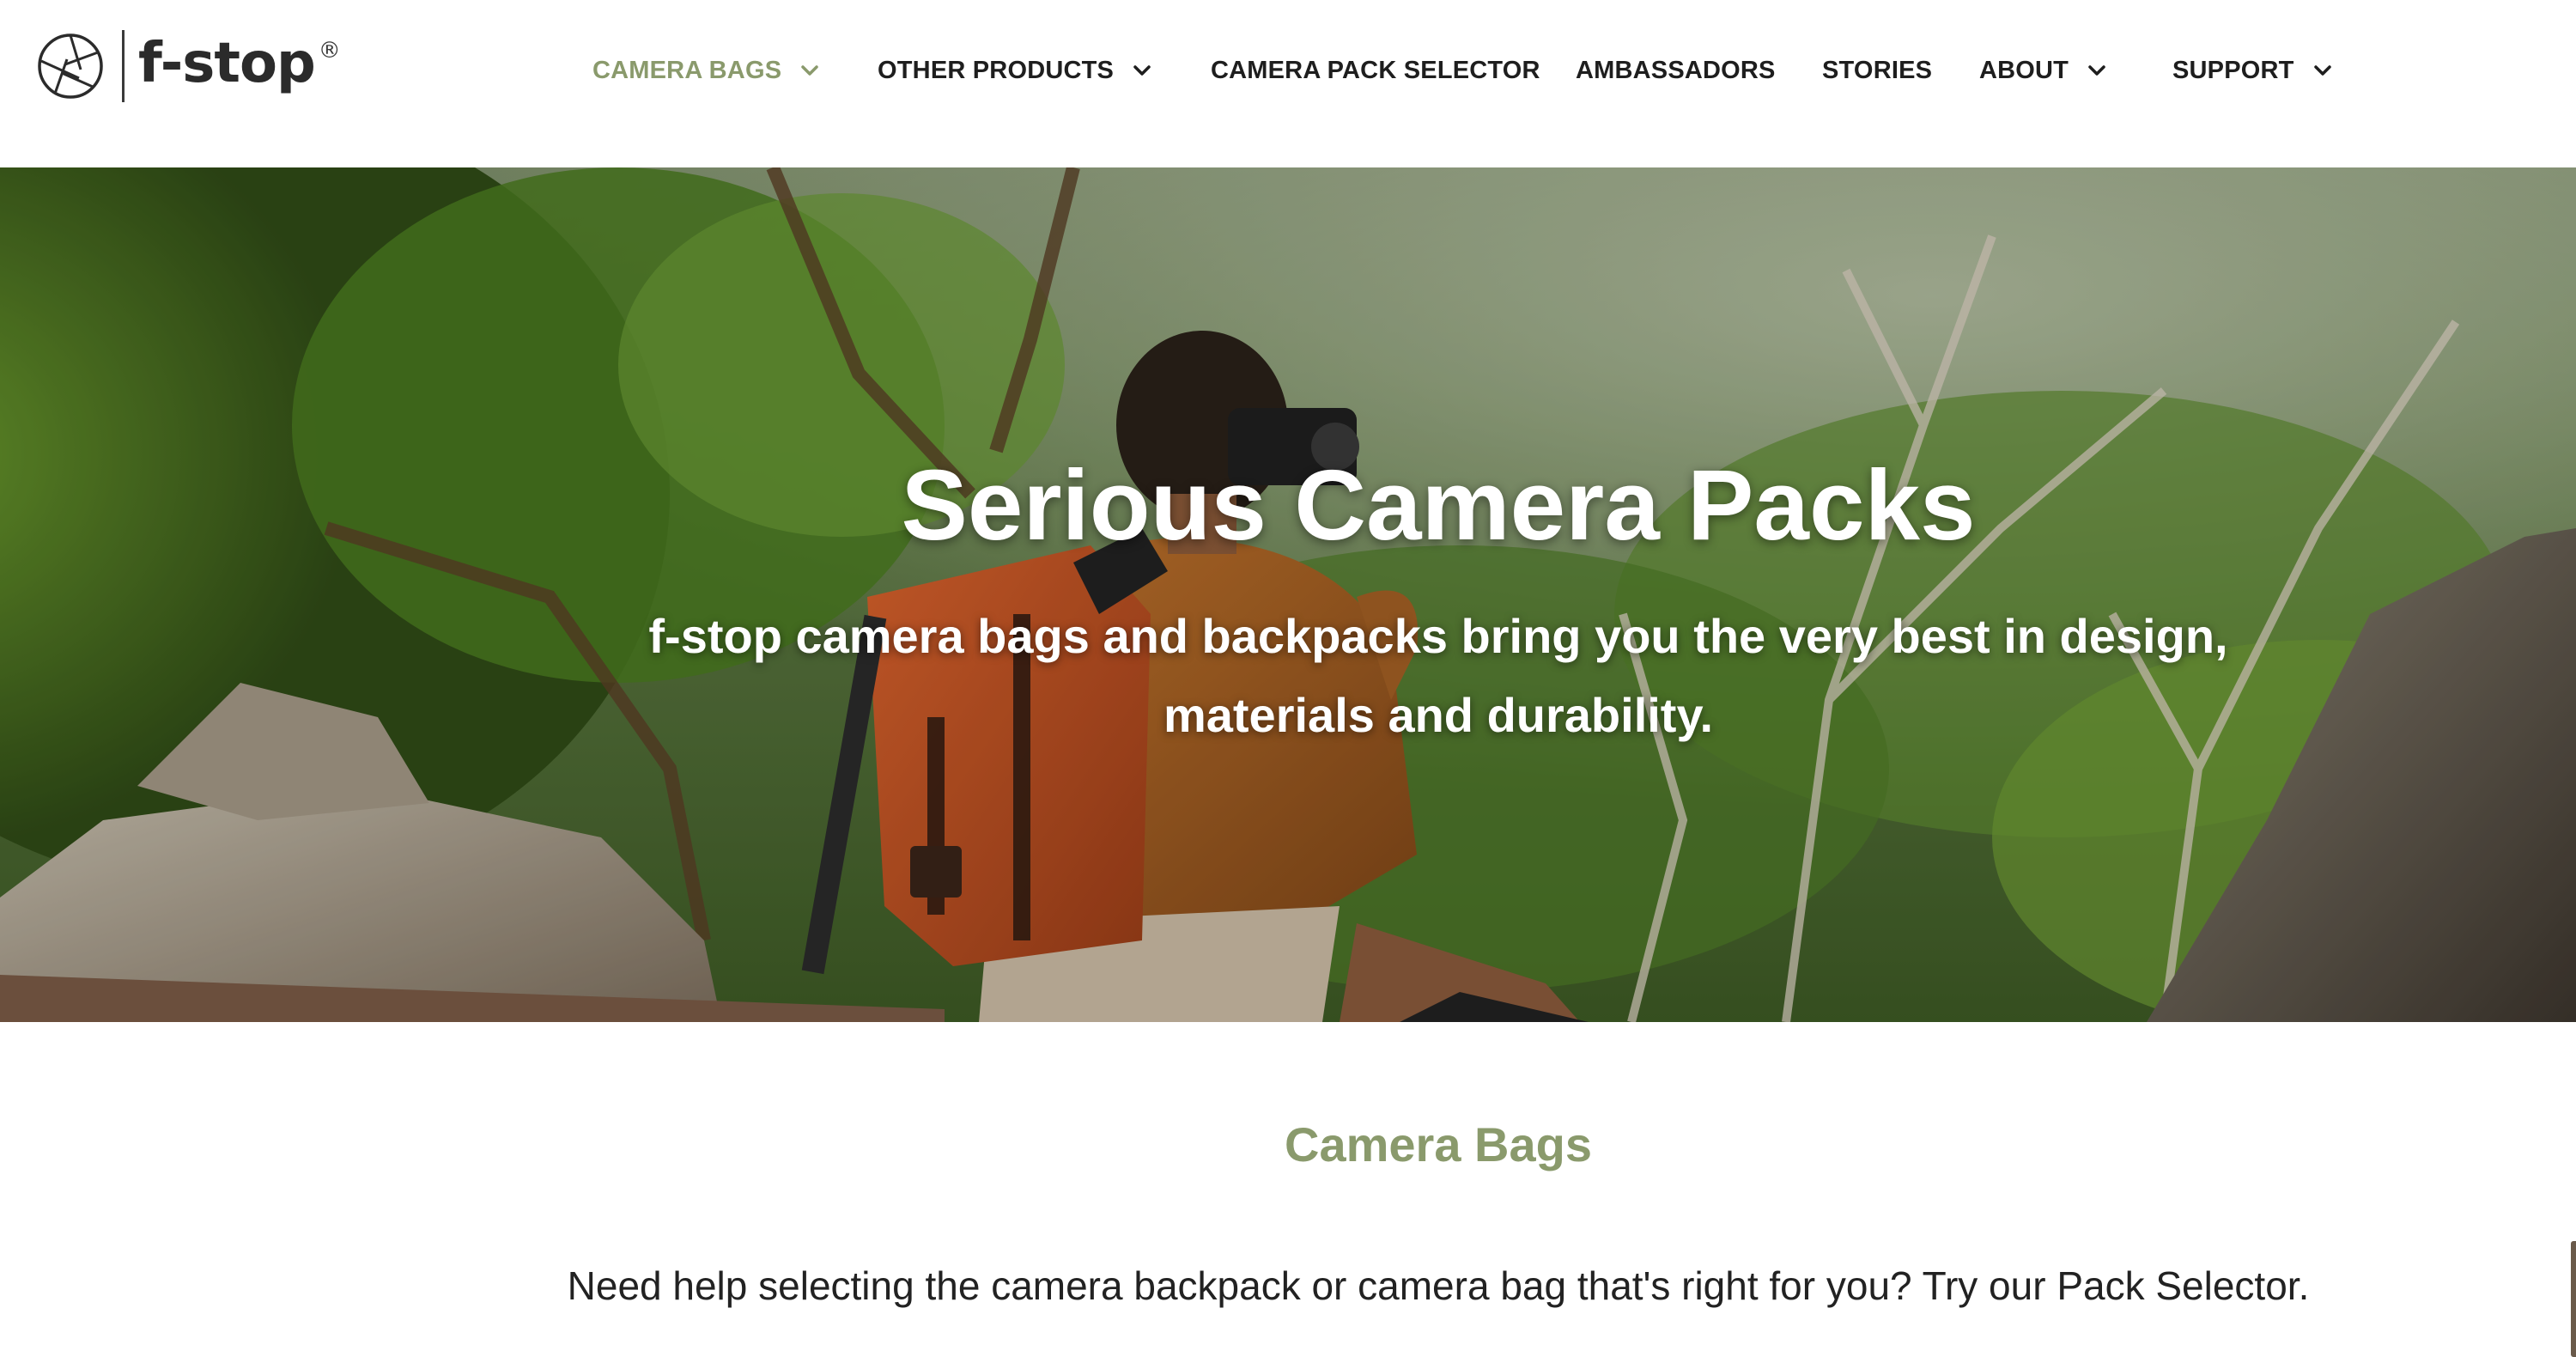 This screenshot has height=1357, width=2576. I want to click on nav-item-label: STORIES, so click(1878, 70).